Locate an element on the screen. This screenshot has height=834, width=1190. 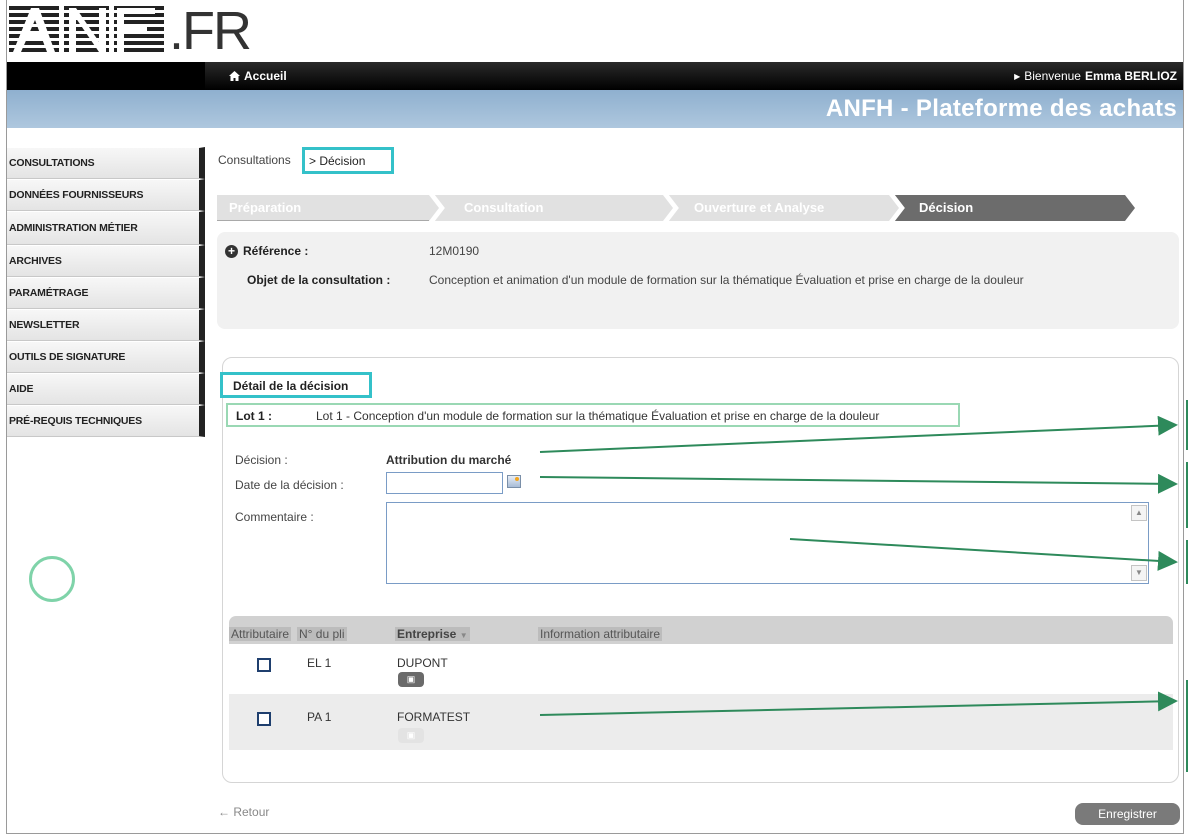
home-label: Accueil is located at coordinates (265, 76).